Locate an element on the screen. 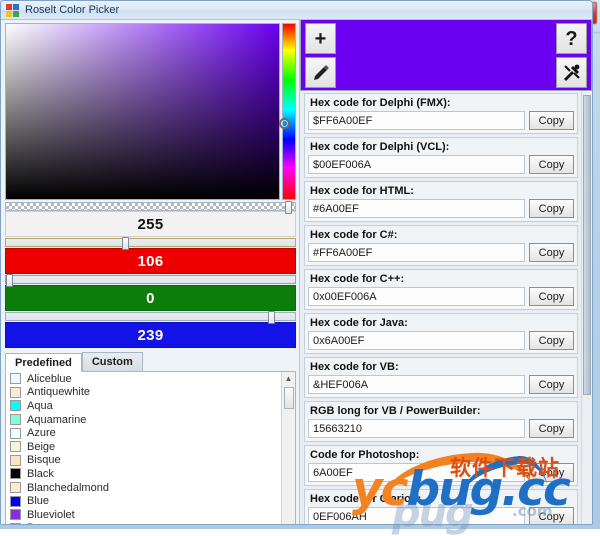 The image size is (600, 536). code-value-field: &HEF006A is located at coordinates (416, 384).